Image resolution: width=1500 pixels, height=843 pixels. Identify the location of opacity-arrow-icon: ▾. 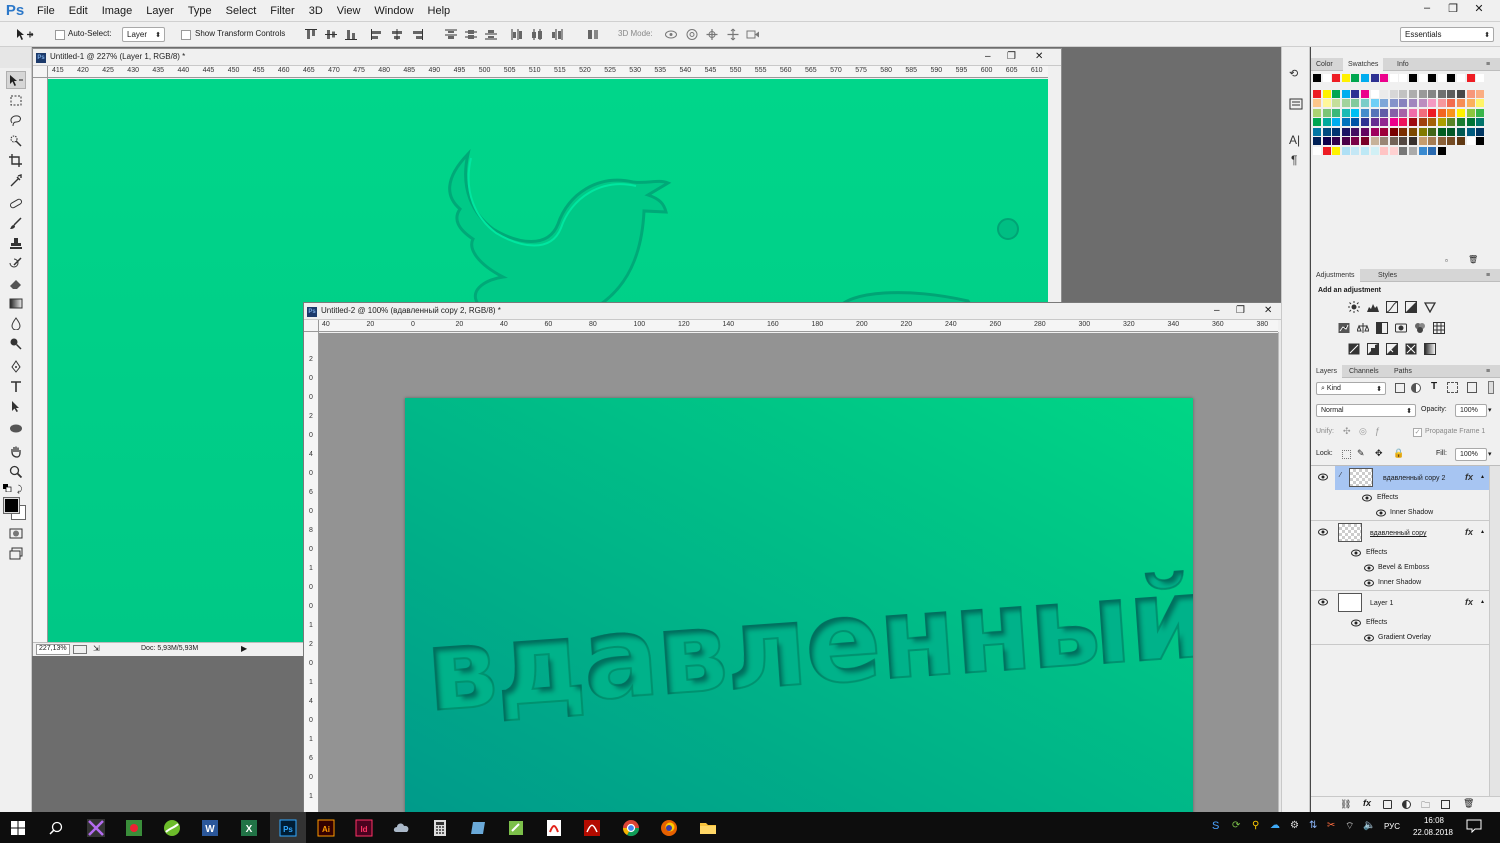
(1490, 410).